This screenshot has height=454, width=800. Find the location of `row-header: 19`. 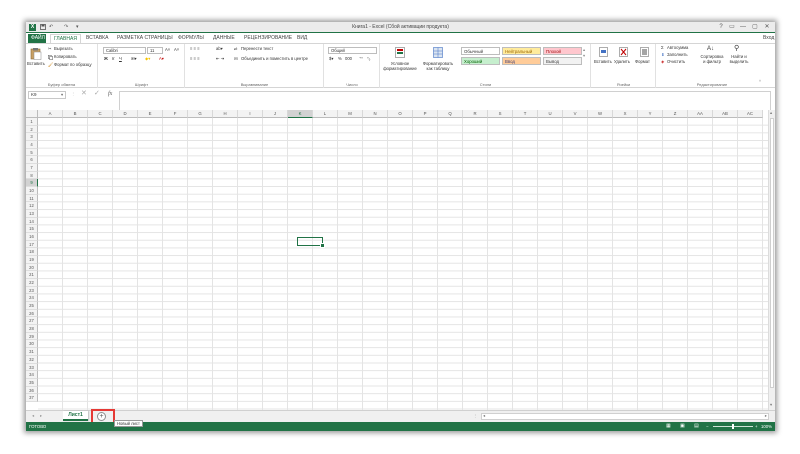

row-header: 19 is located at coordinates (32, 260).